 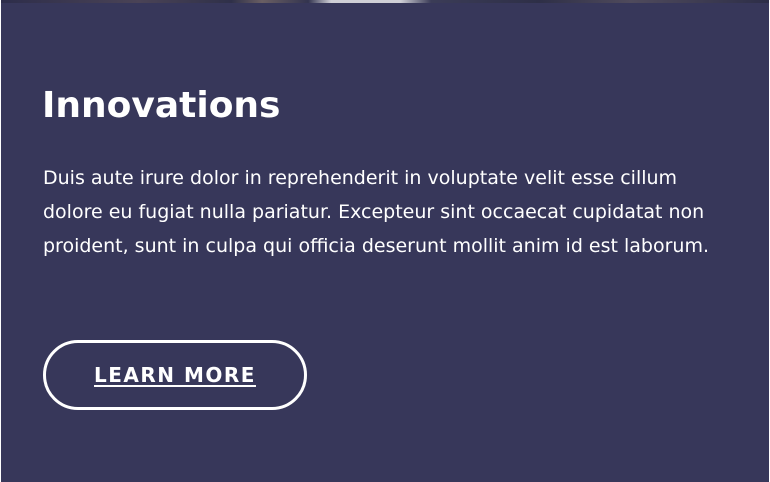 What do you see at coordinates (385, 1) in the screenshot?
I see `image-edge-strip` at bounding box center [385, 1].